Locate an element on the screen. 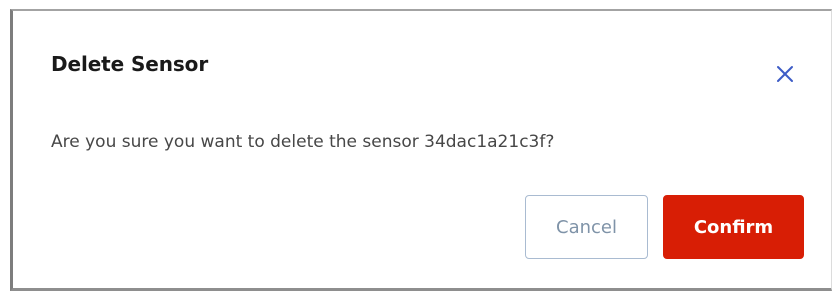 The image size is (837, 294). close-button is located at coordinates (785, 74).